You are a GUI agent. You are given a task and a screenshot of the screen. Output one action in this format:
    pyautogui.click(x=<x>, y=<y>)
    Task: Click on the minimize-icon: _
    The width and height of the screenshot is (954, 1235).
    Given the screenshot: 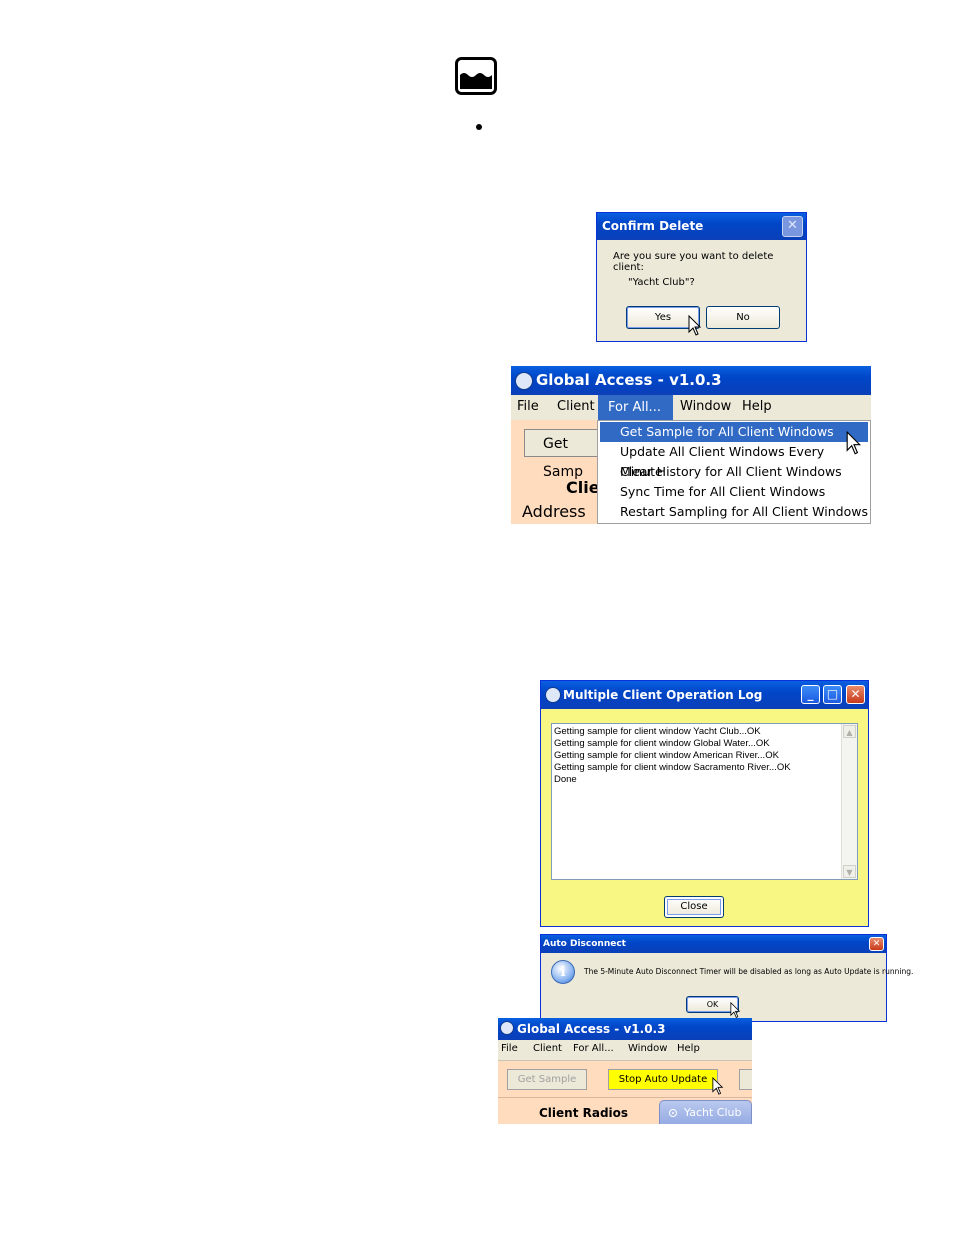 What is the action you would take?
    pyautogui.click(x=810, y=694)
    